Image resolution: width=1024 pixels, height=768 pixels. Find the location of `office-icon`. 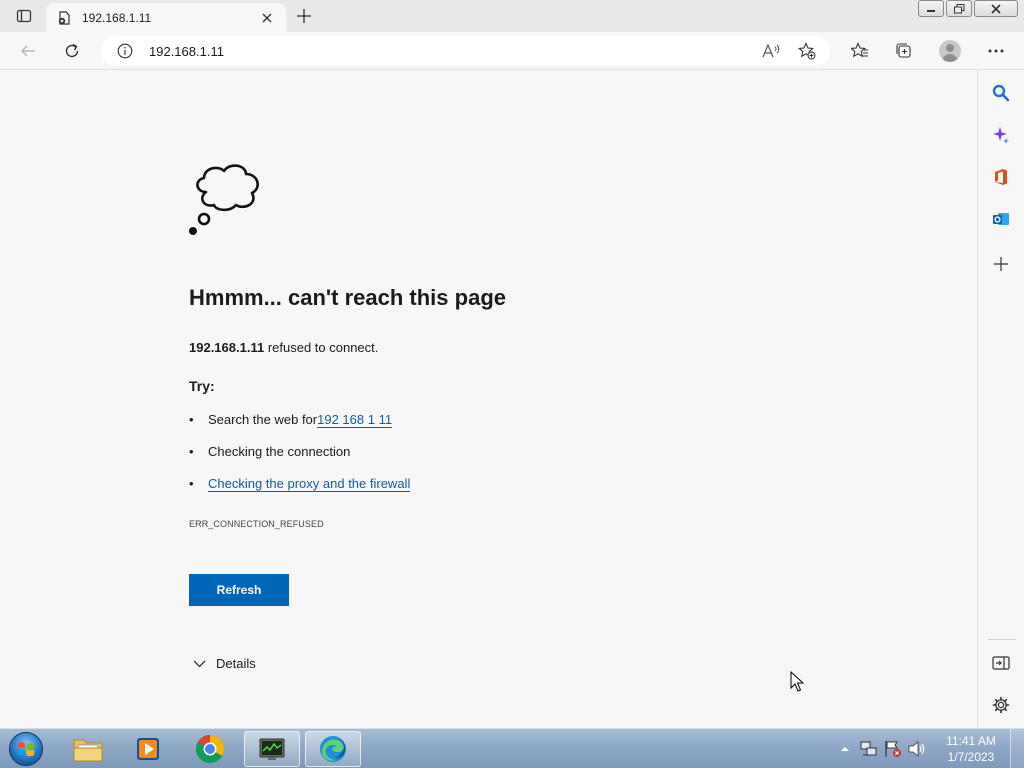

office-icon is located at coordinates (1001, 177).